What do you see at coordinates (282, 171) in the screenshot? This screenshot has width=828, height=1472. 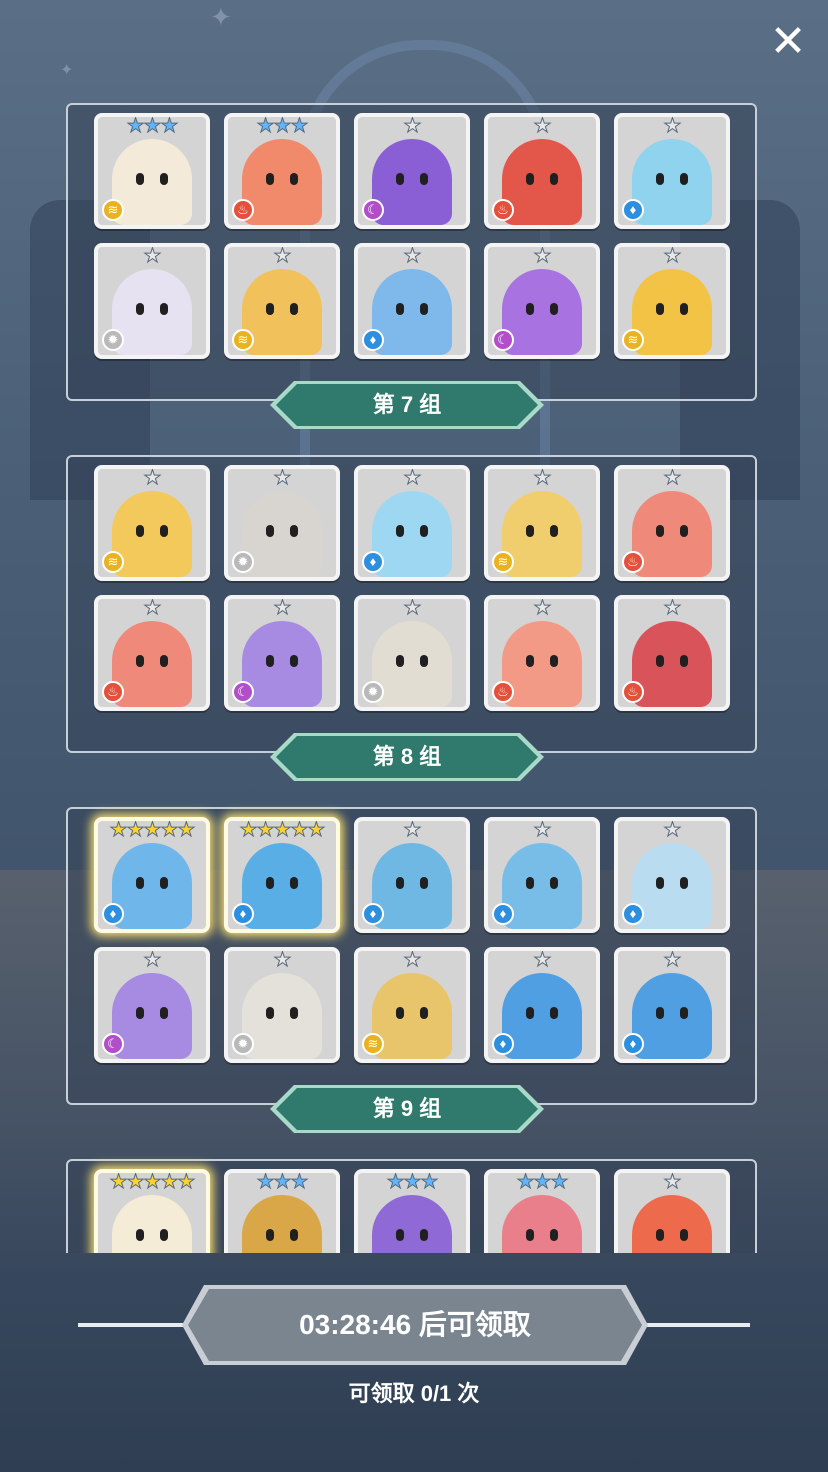 I see `character-card-red-flower-monster: ★★★ ♨` at bounding box center [282, 171].